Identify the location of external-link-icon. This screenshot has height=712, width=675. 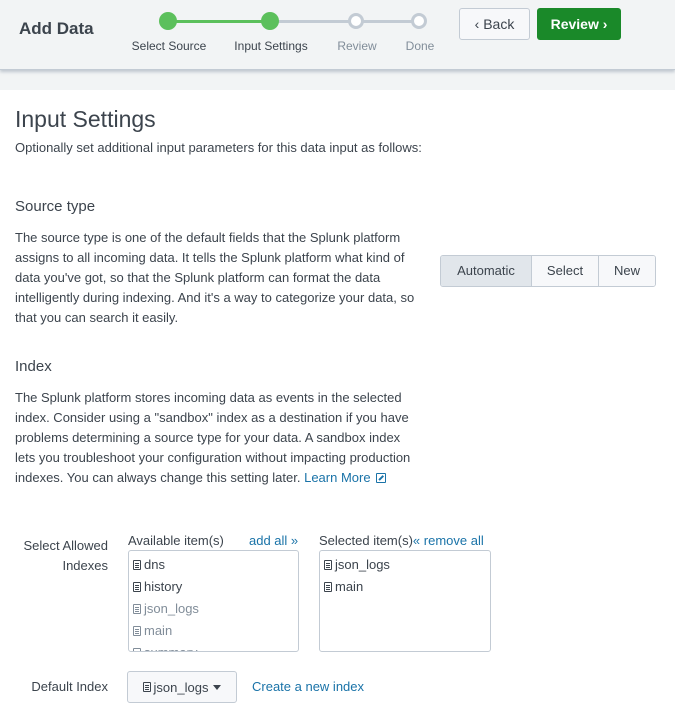
(380, 478).